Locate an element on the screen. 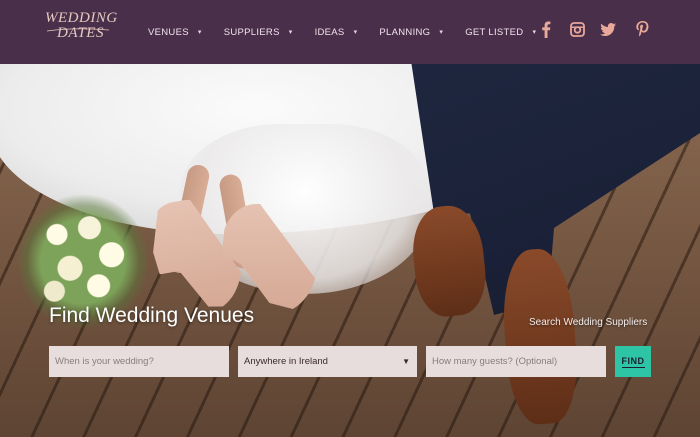 This screenshot has height=437, width=700. hero-title: Find Wedding Venues is located at coordinates (152, 315).